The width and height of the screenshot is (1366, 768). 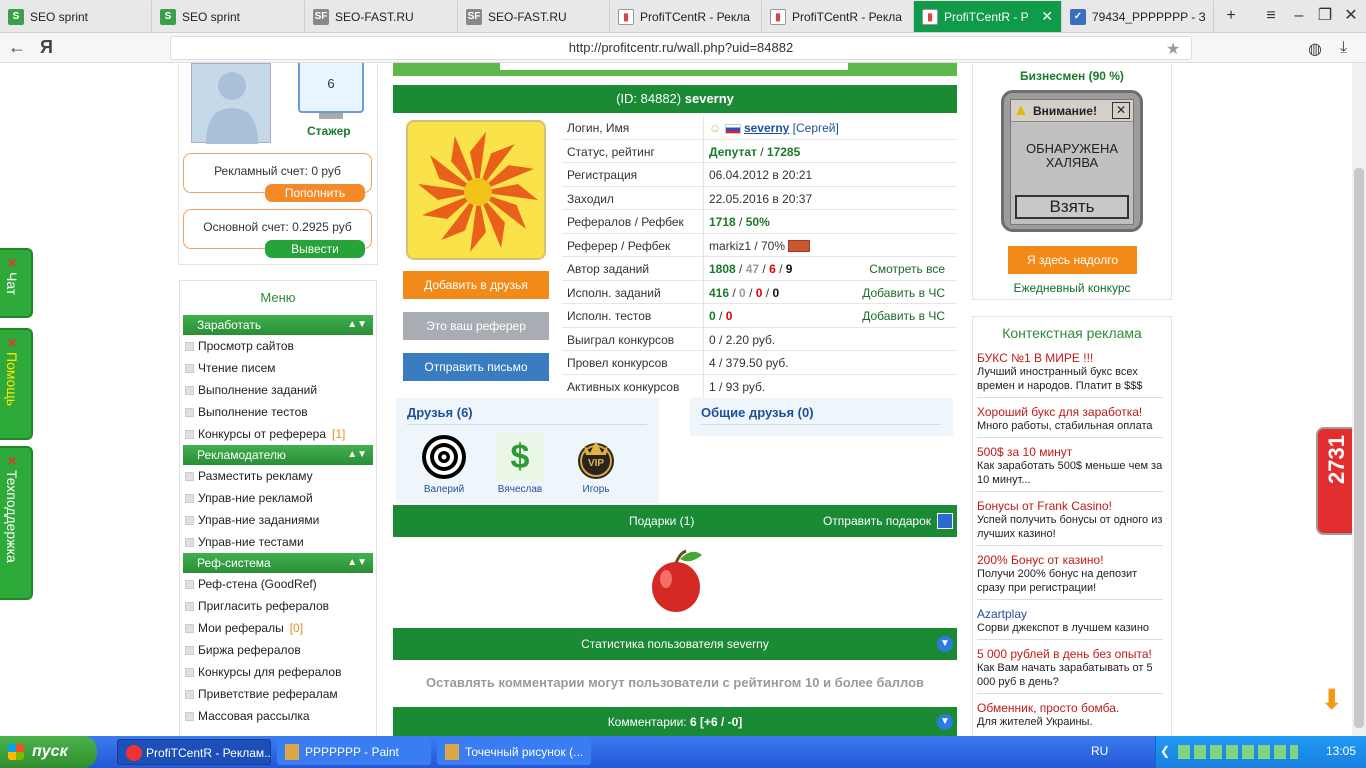 I want to click on tab-active: ▮ ProfiTCentR - Р ✕, so click(x=988, y=16).